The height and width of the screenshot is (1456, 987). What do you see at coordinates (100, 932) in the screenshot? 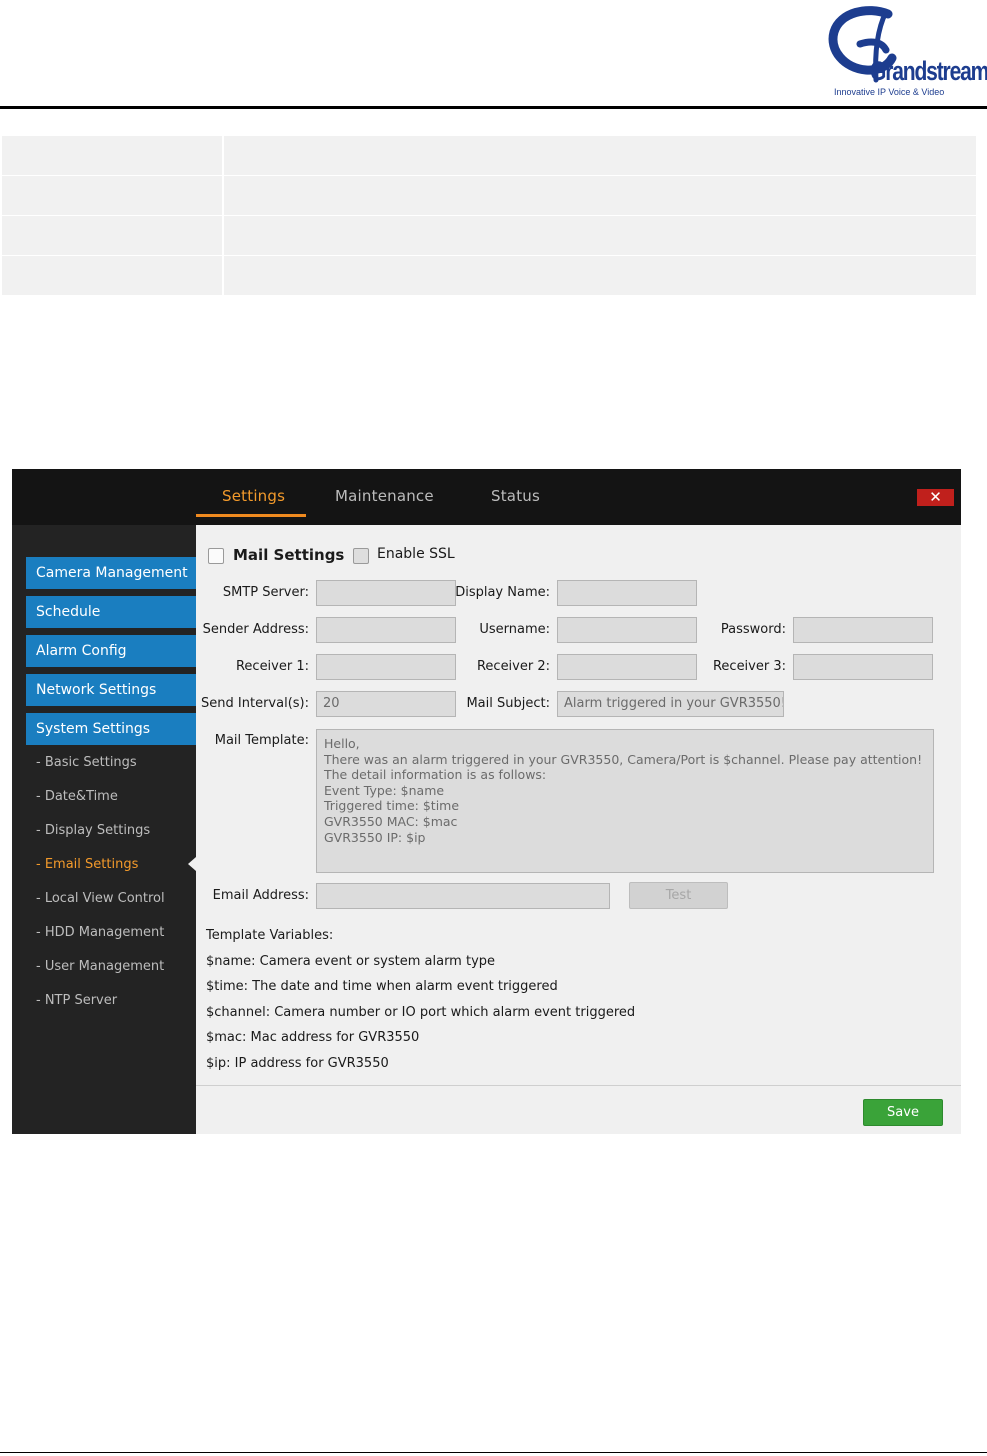
I see `sidebar-subitem-hdd-management: - HDD Management` at bounding box center [100, 932].